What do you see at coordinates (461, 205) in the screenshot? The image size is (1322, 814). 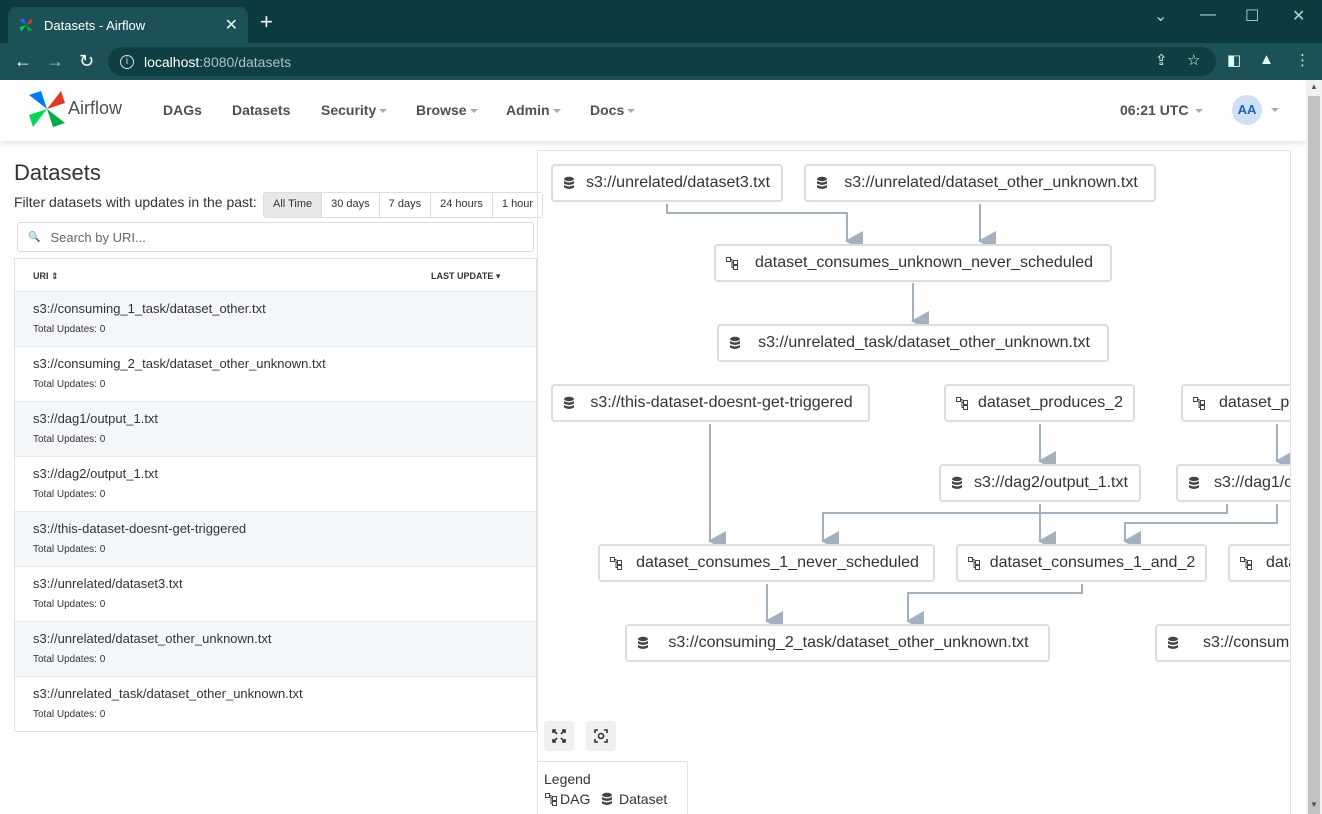 I see `filter-24-hours: 24 hours` at bounding box center [461, 205].